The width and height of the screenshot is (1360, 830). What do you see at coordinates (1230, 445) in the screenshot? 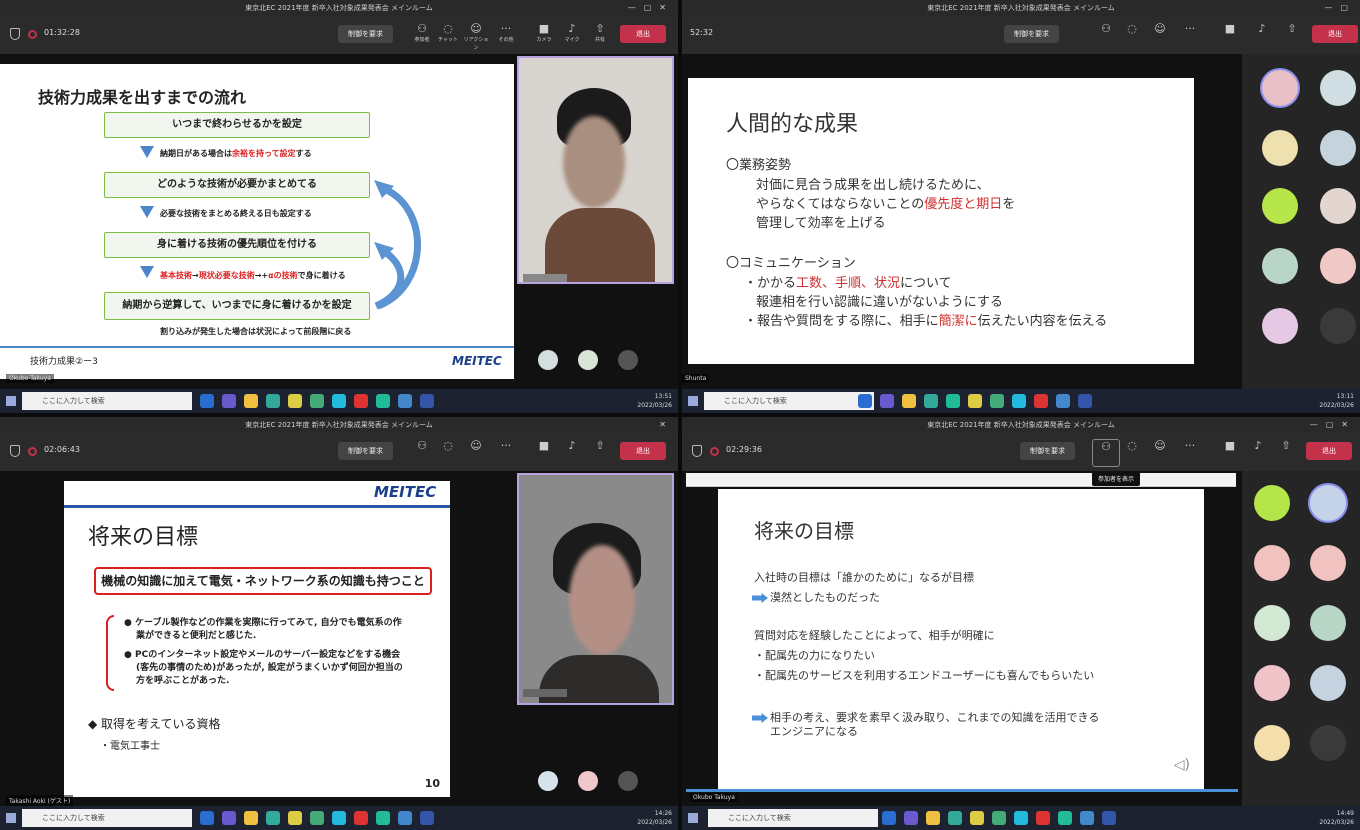
I see `camera-icon: ■` at bounding box center [1230, 445].